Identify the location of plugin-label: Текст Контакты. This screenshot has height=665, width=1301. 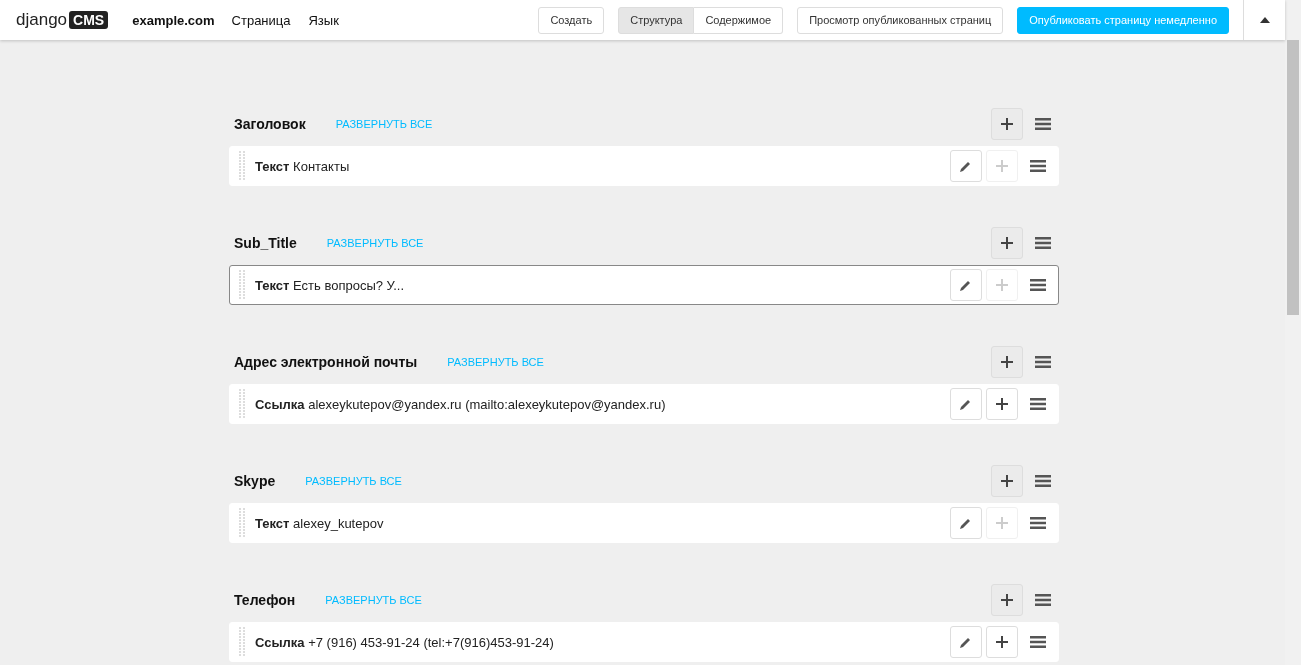
(302, 166).